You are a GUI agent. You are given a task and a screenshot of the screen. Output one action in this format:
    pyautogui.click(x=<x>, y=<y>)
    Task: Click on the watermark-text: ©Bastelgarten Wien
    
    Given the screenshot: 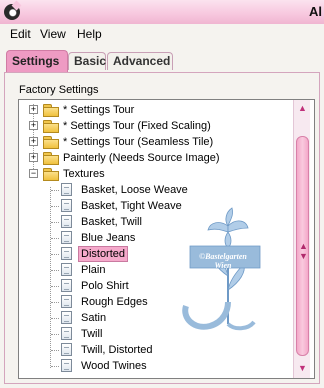 What is the action you would take?
    pyautogui.click(x=223, y=261)
    